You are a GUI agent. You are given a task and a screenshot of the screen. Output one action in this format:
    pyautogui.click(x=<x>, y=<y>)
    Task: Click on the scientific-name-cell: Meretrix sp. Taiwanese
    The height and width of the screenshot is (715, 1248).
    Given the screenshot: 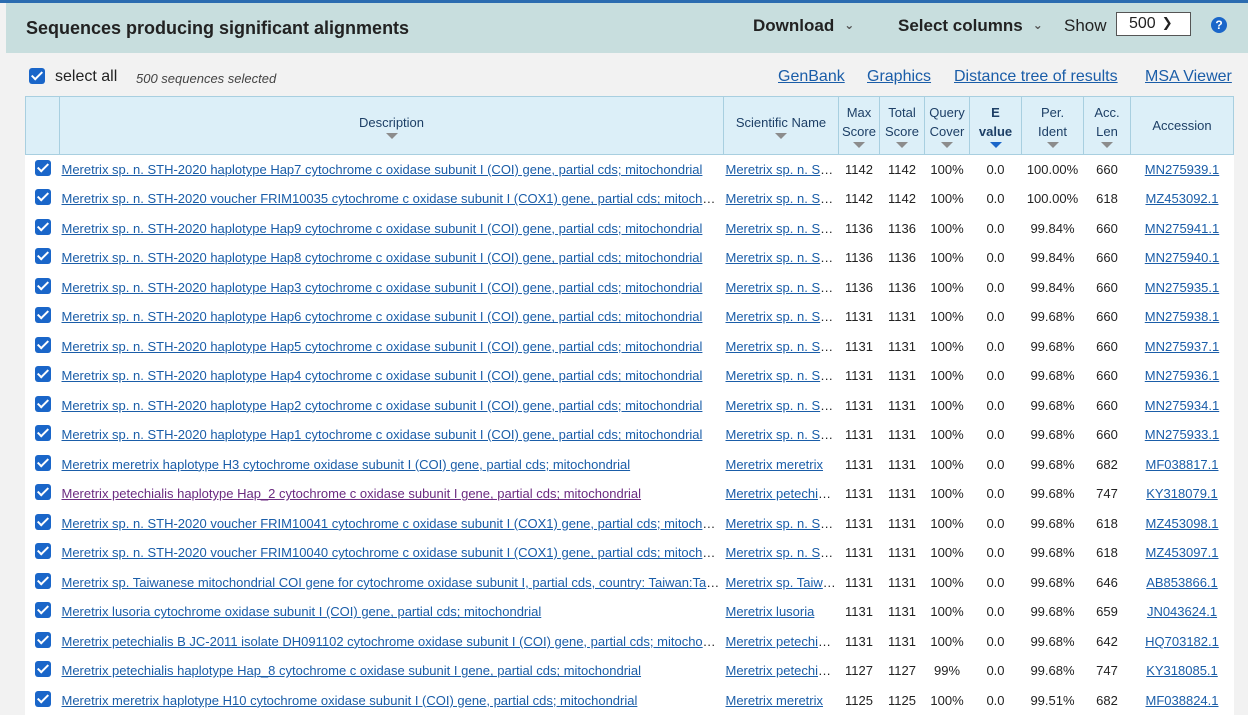 What is the action you would take?
    pyautogui.click(x=781, y=583)
    